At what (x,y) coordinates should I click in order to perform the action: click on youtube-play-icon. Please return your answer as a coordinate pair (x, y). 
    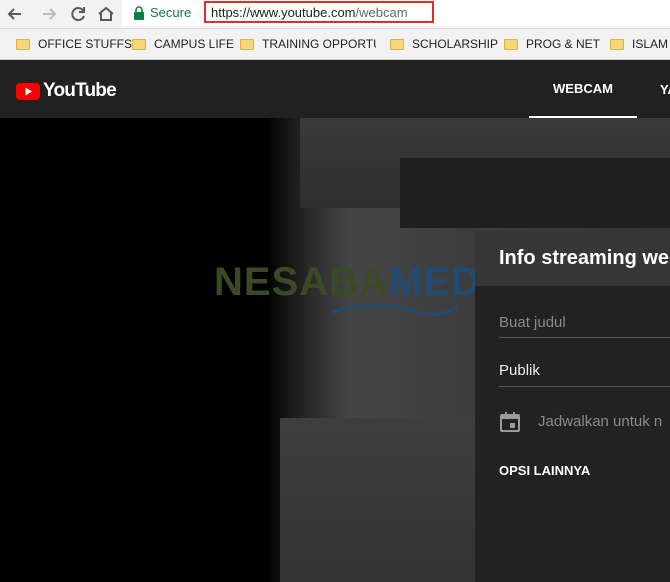
    Looking at the image, I should click on (28, 91).